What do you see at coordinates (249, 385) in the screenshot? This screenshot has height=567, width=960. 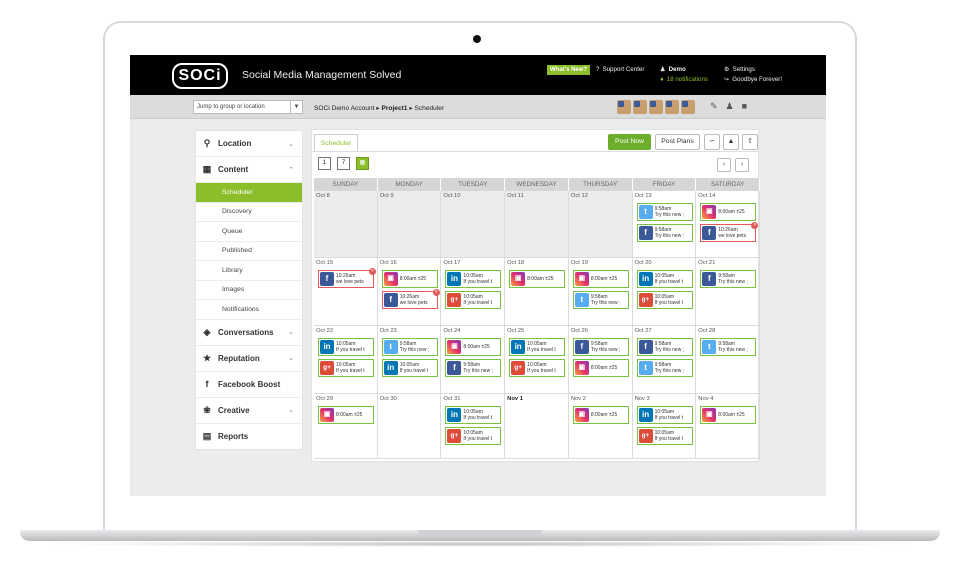 I see `sidebar-item-facebook-boost: f Facebook Boost` at bounding box center [249, 385].